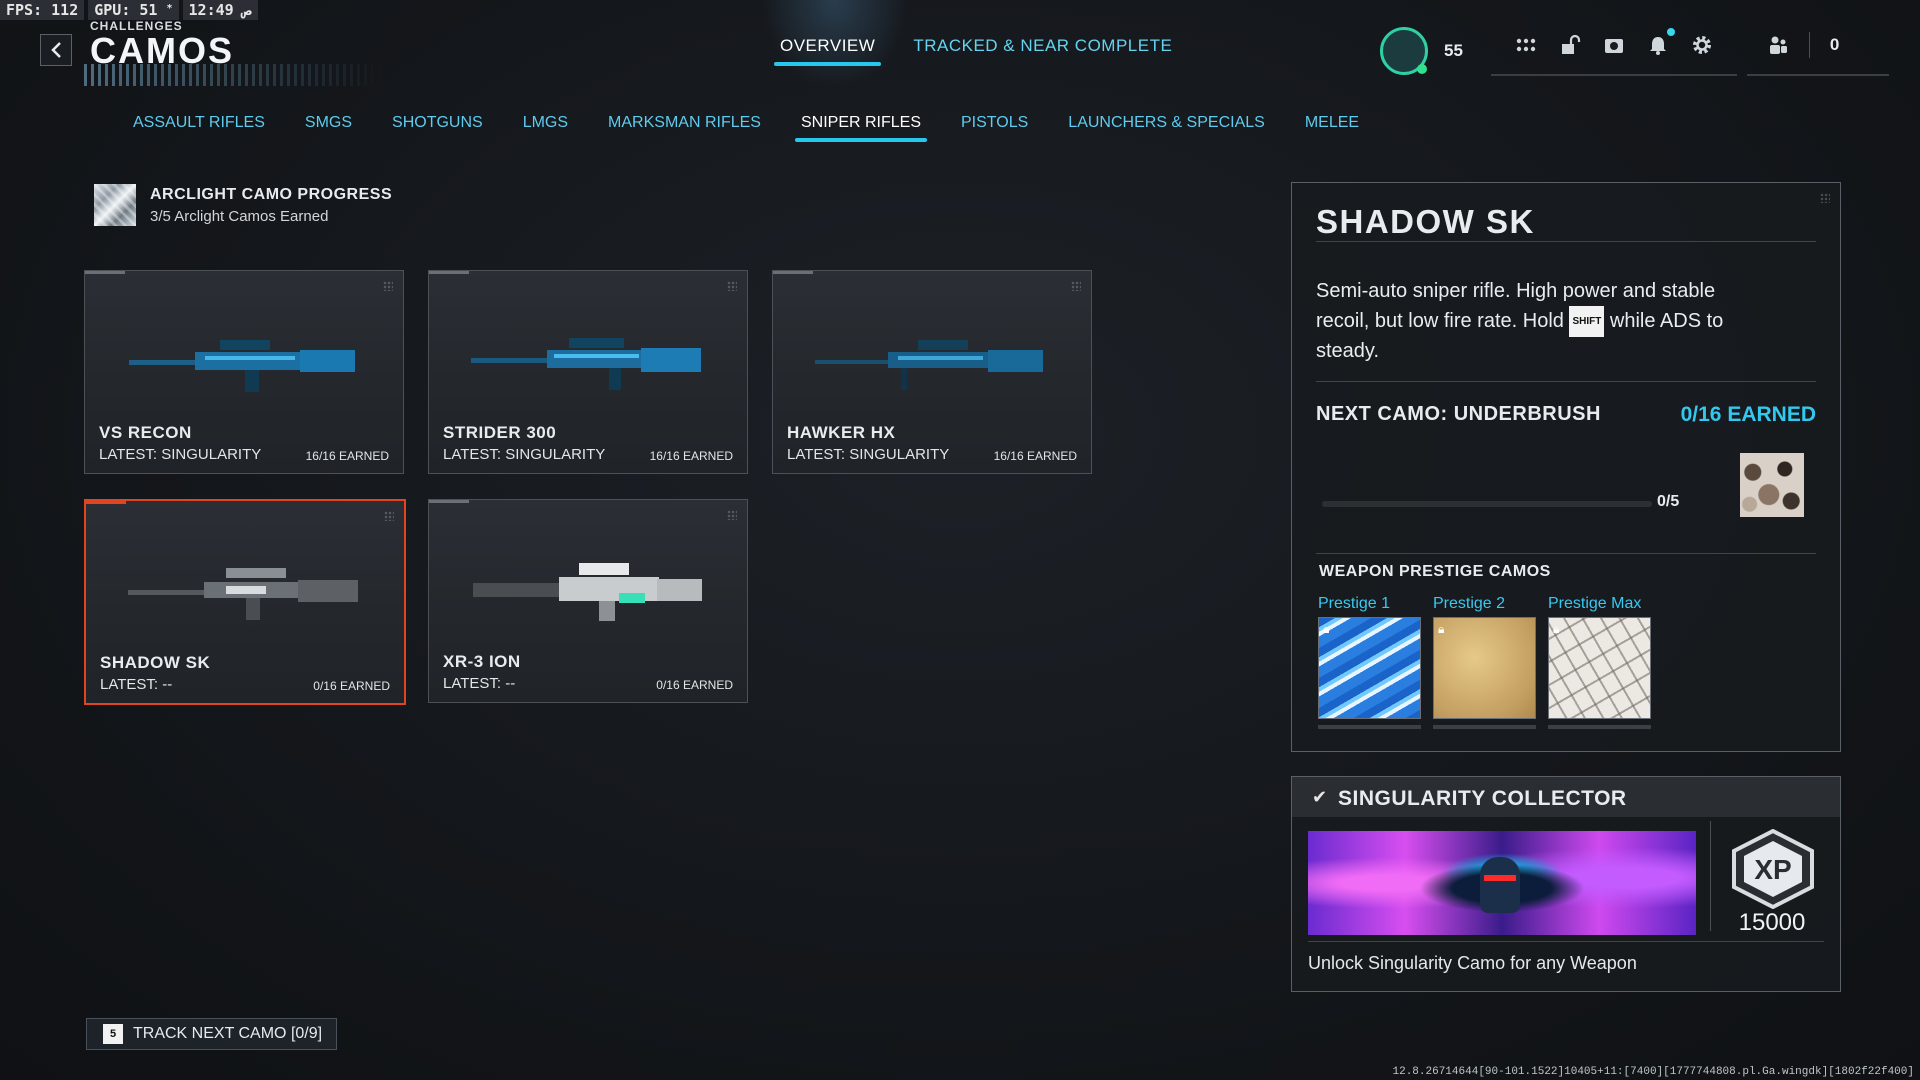 This screenshot has width=1920, height=1080. I want to click on tab-pistols: PISTOLS, so click(994, 128).